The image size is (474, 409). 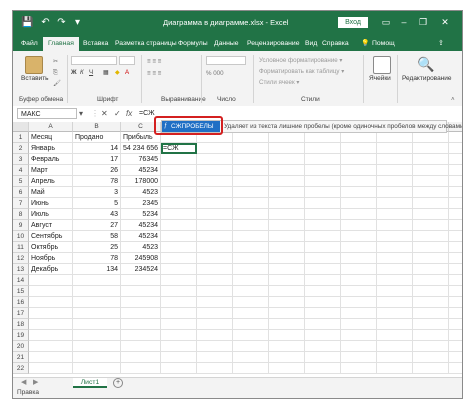 I want to click on cell-a6: Май, so click(x=51, y=192).